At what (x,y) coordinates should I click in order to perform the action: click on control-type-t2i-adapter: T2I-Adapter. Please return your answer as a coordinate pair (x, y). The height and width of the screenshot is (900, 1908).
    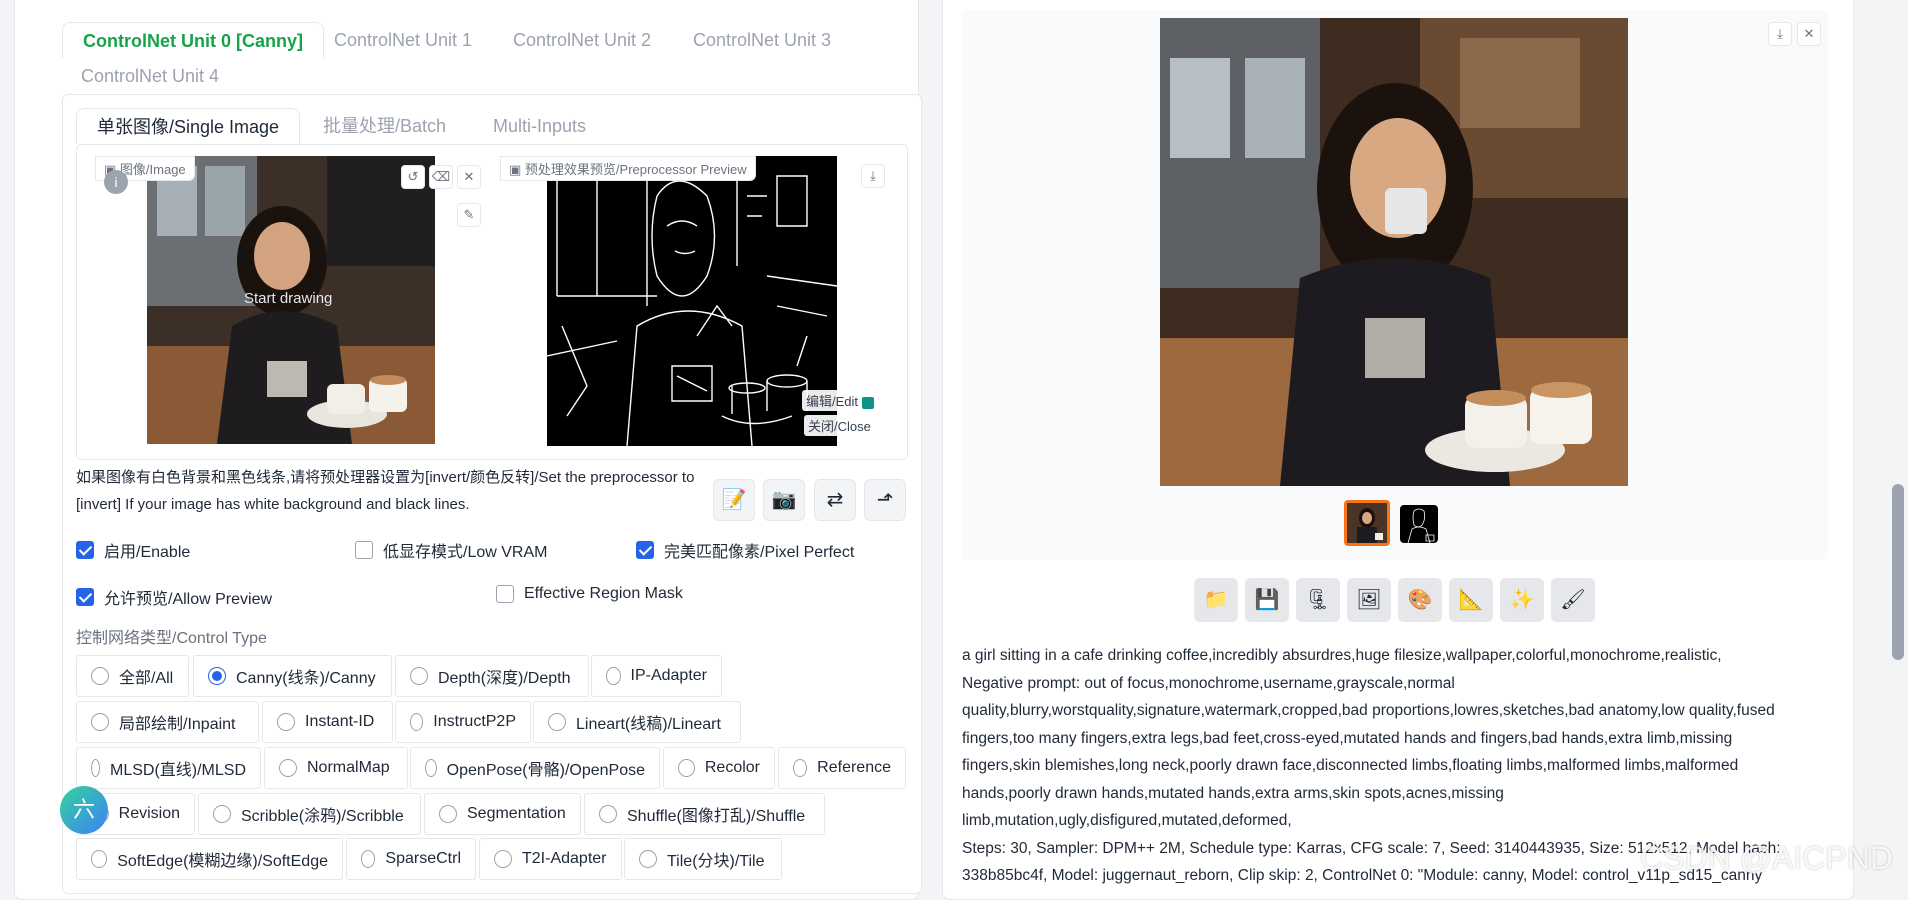
    Looking at the image, I should click on (550, 859).